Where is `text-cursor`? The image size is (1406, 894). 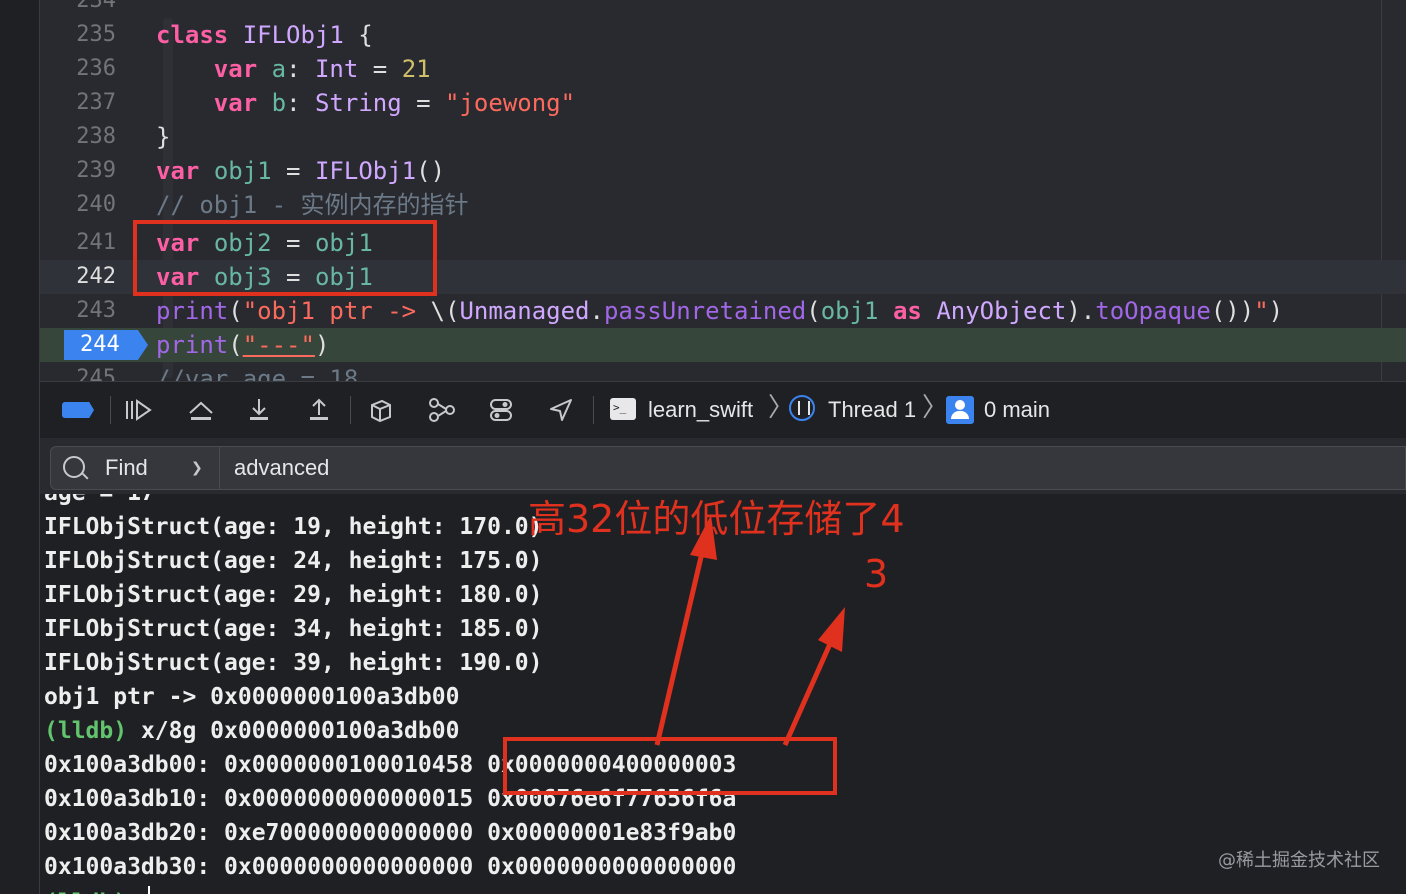 text-cursor is located at coordinates (149, 890).